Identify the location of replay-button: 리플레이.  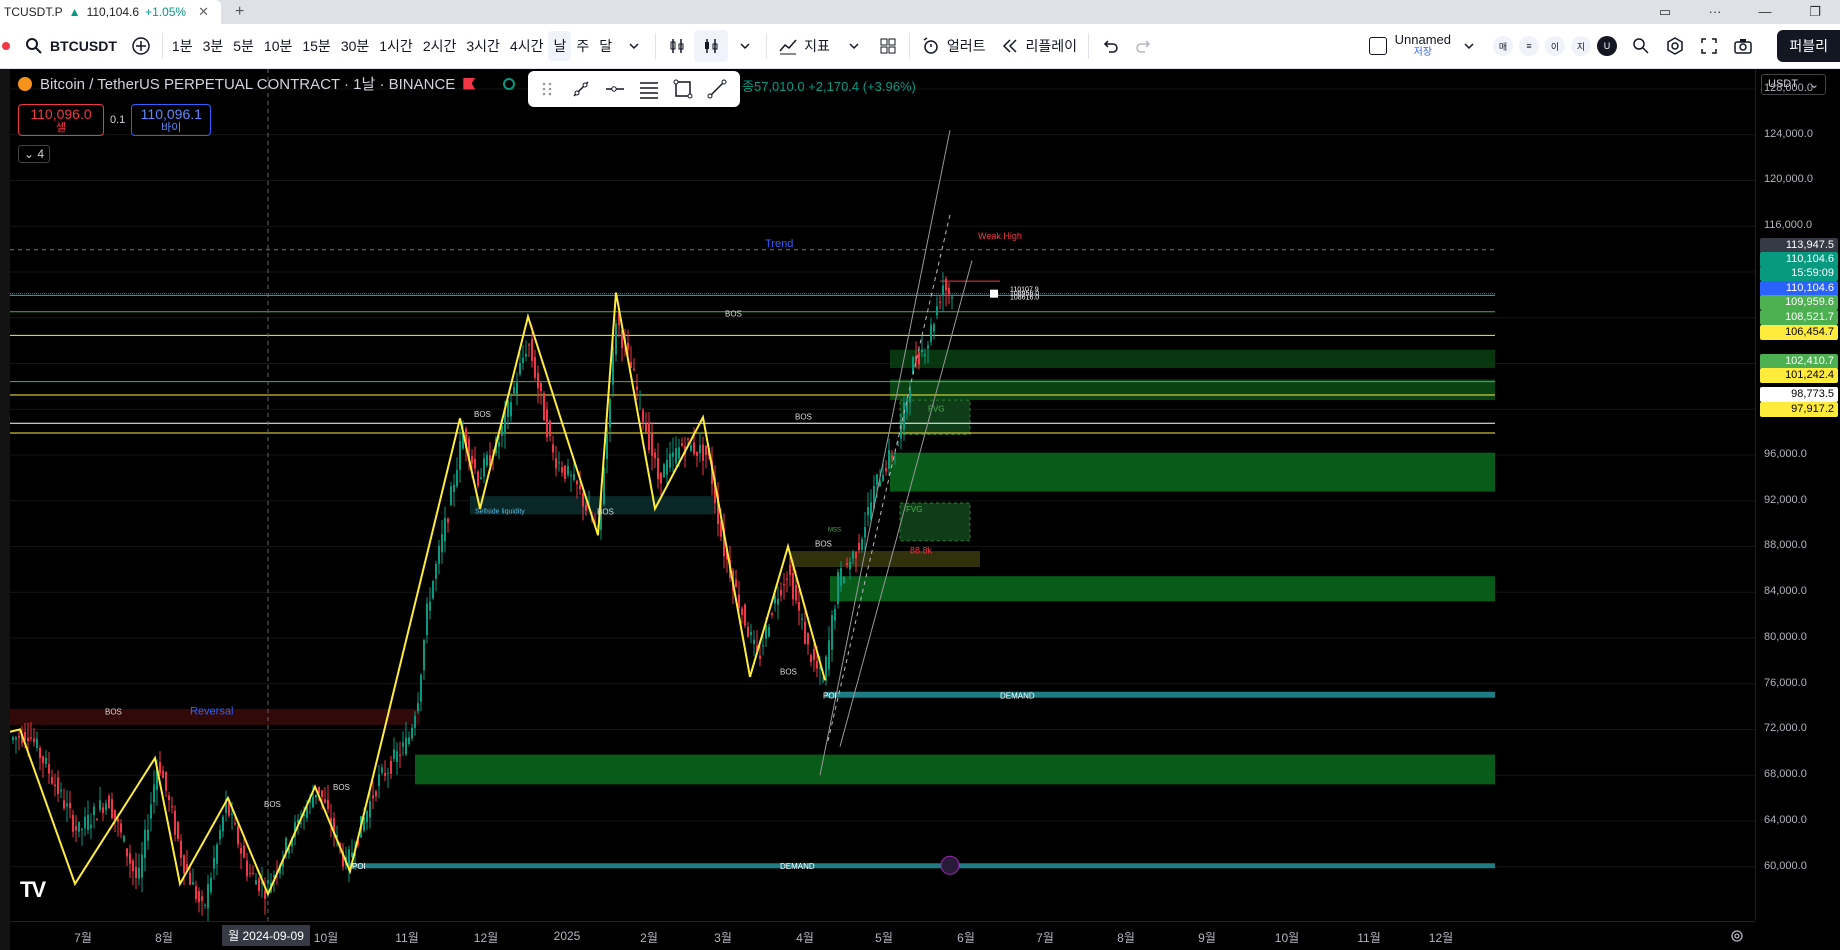
(1039, 46).